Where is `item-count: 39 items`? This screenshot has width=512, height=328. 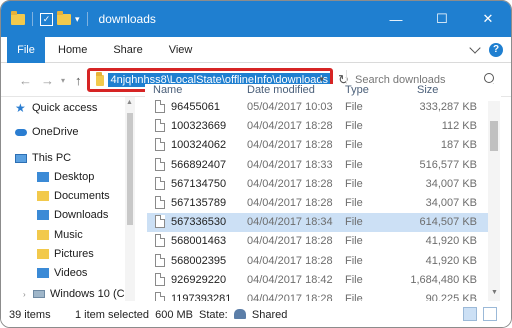
item-count: 39 items is located at coordinates (30, 315).